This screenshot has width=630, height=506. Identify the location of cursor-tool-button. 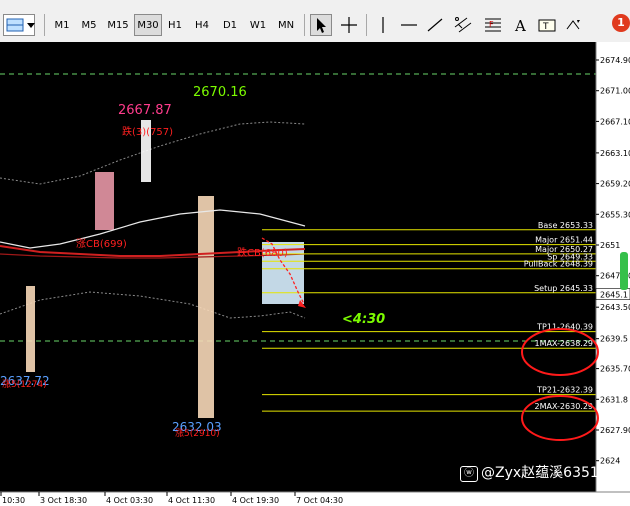
(321, 25).